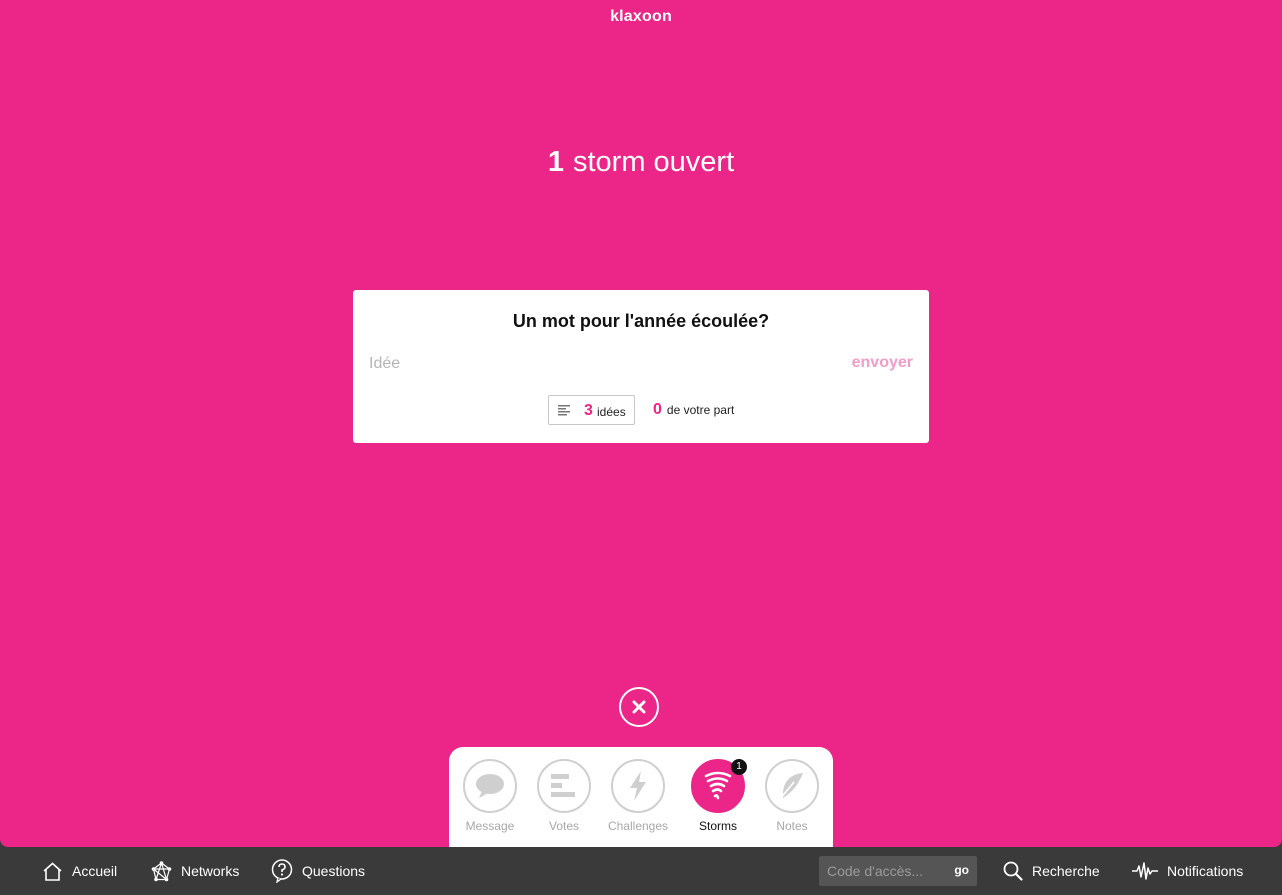  I want to click on access-code-box: go, so click(898, 871).